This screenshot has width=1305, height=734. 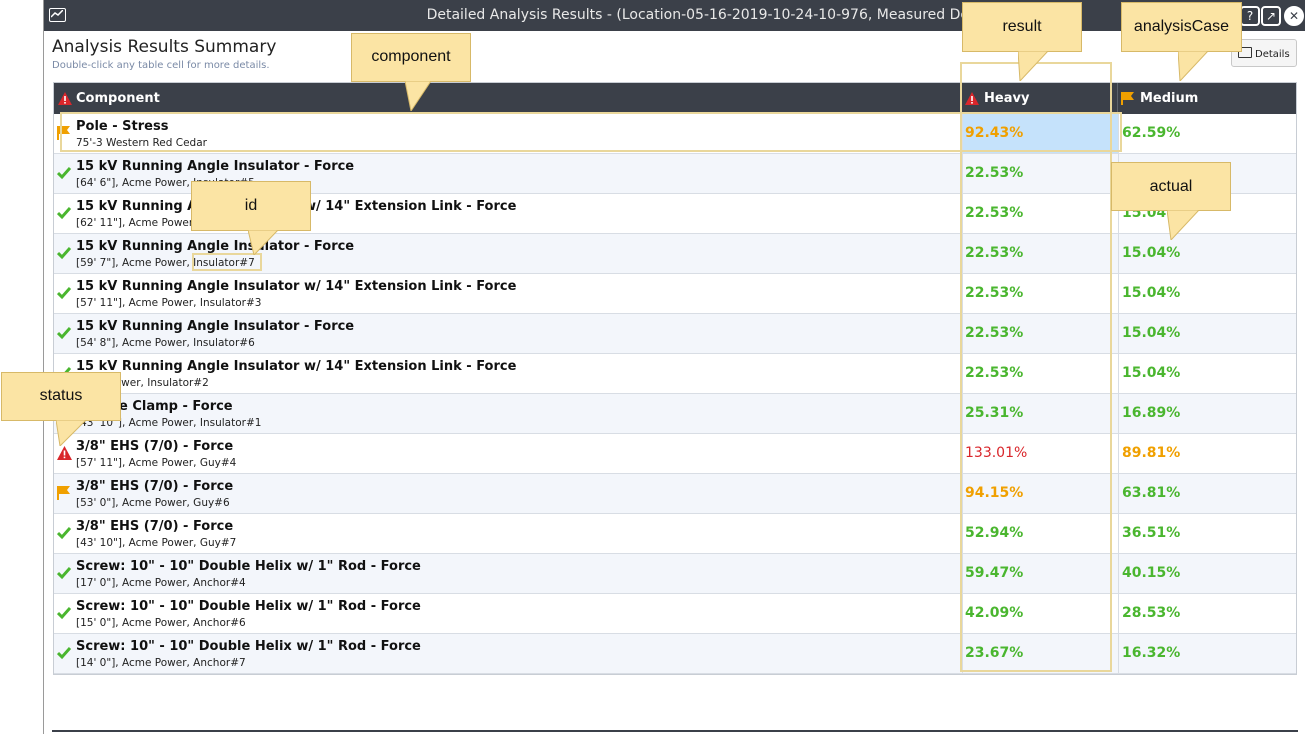 What do you see at coordinates (1169, 98) in the screenshot?
I see `column-header-medium: Medium` at bounding box center [1169, 98].